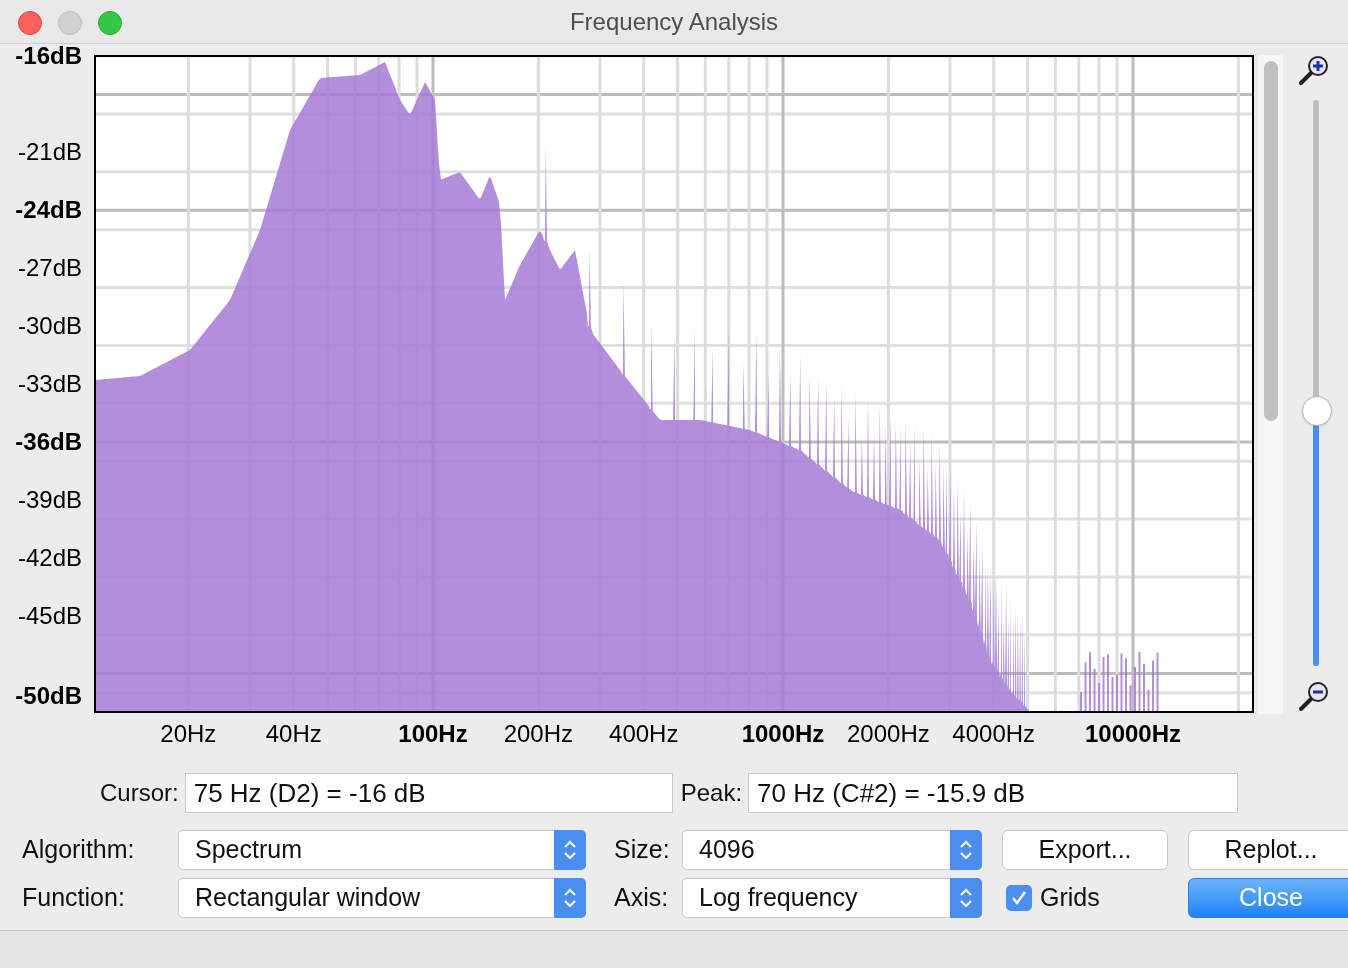  I want to click on x-axis-label: 2000Hz, so click(888, 734).